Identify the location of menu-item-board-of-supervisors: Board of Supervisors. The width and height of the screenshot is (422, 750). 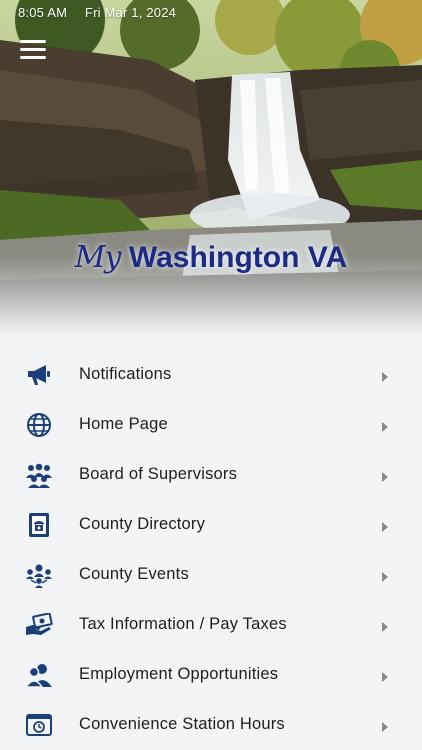
(211, 475).